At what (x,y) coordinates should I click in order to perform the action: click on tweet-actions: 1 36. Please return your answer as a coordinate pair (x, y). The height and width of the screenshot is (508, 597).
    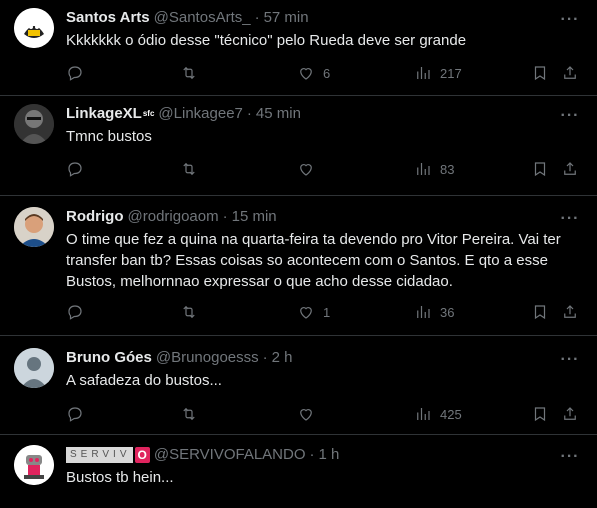
    Looking at the image, I should click on (323, 312).